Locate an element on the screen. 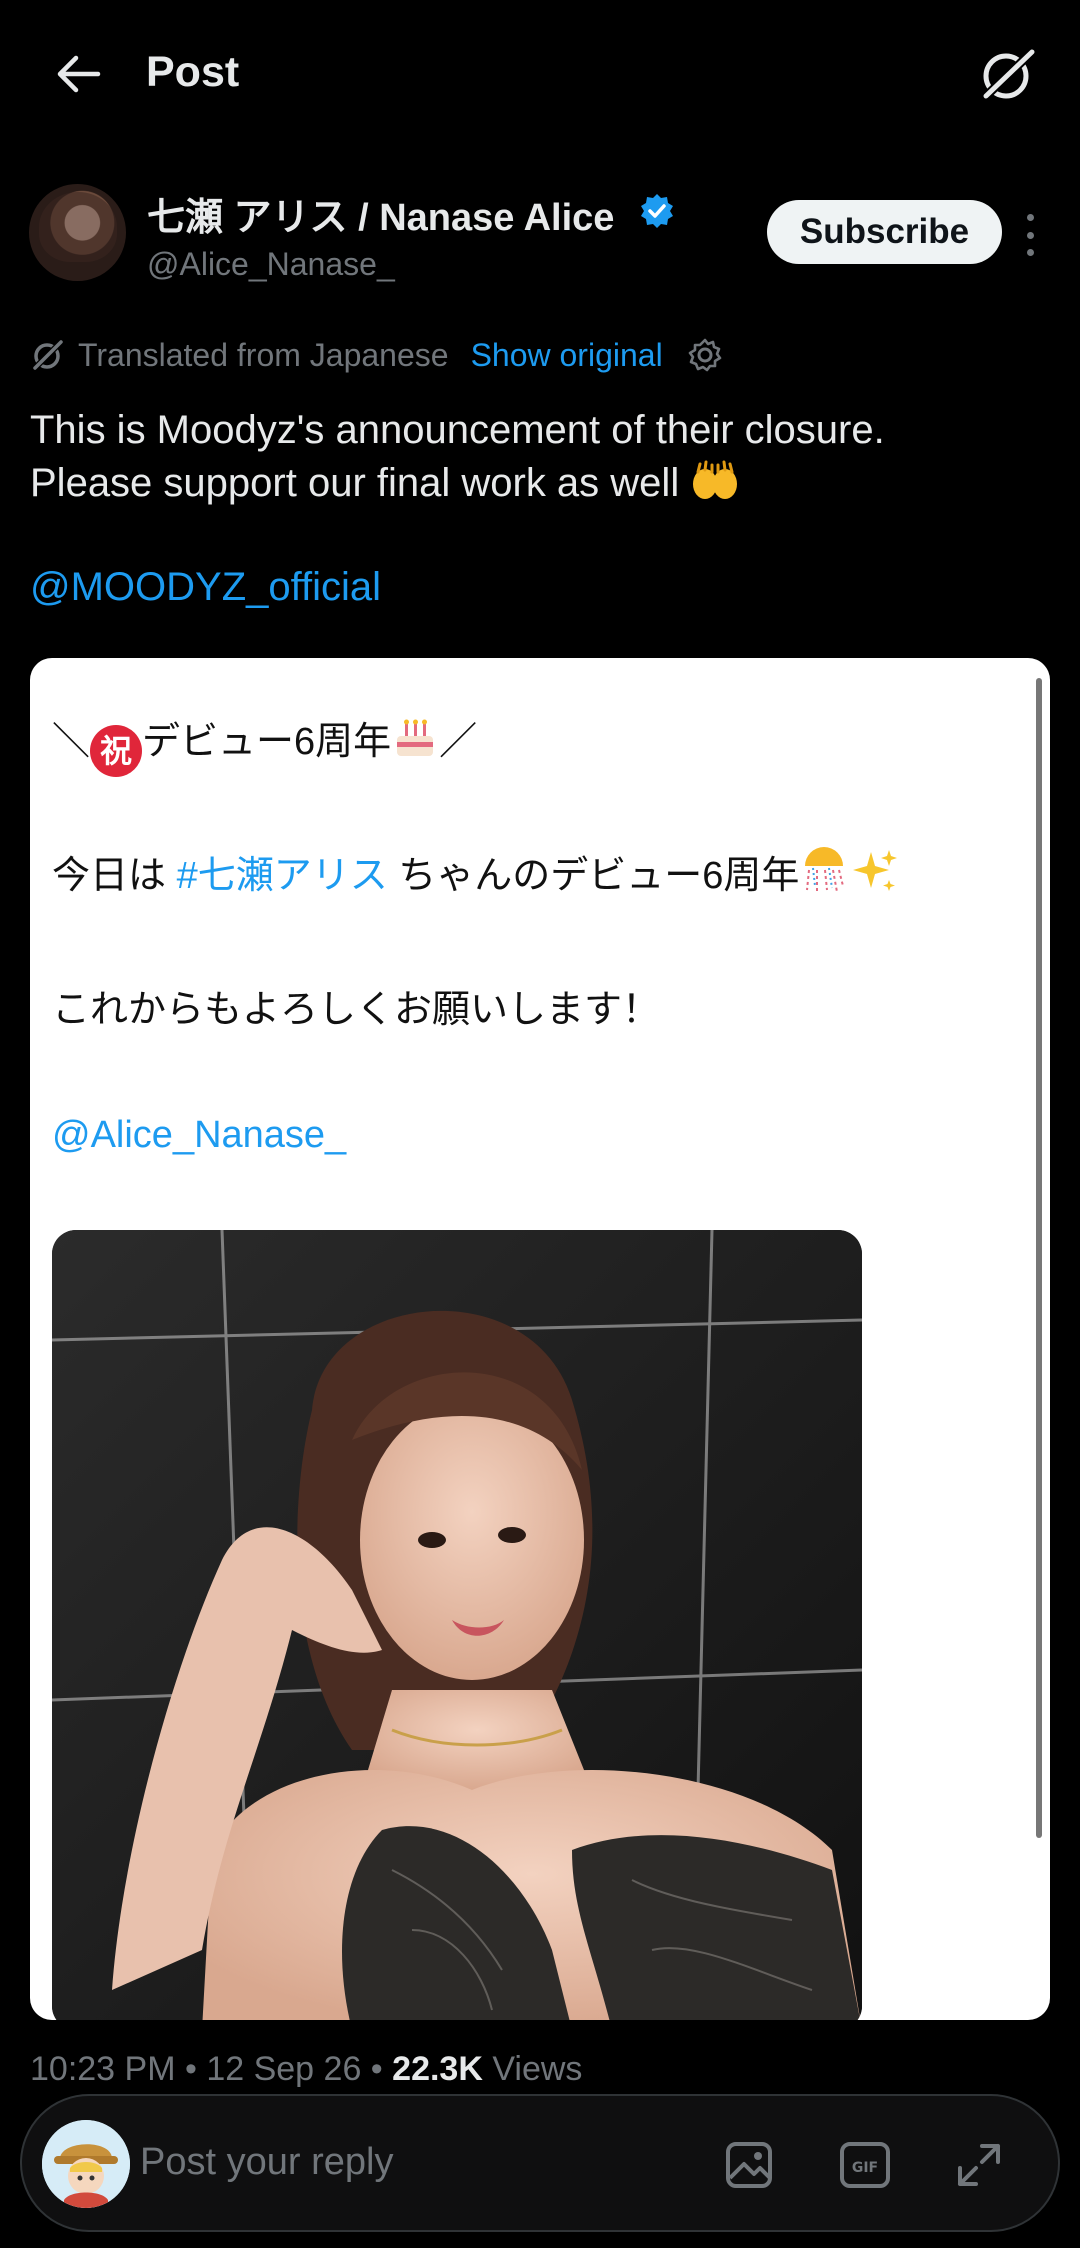 This screenshot has width=1080, height=2248. top-bar: Post is located at coordinates (540, 75).